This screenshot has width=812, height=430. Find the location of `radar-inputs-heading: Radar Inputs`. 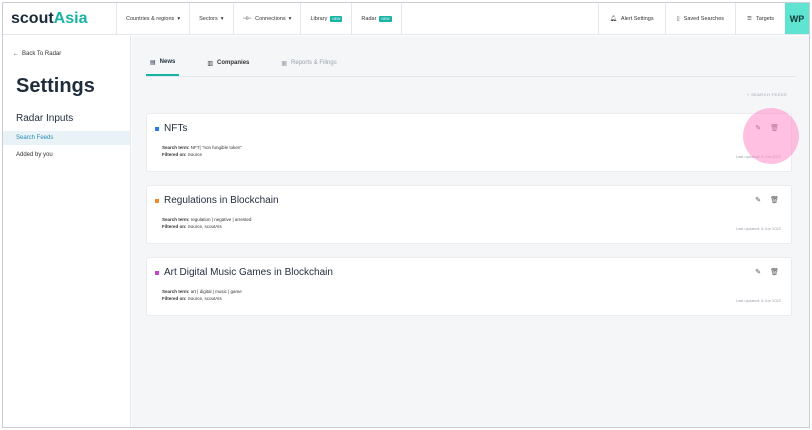

radar-inputs-heading: Radar Inputs is located at coordinates (45, 118).